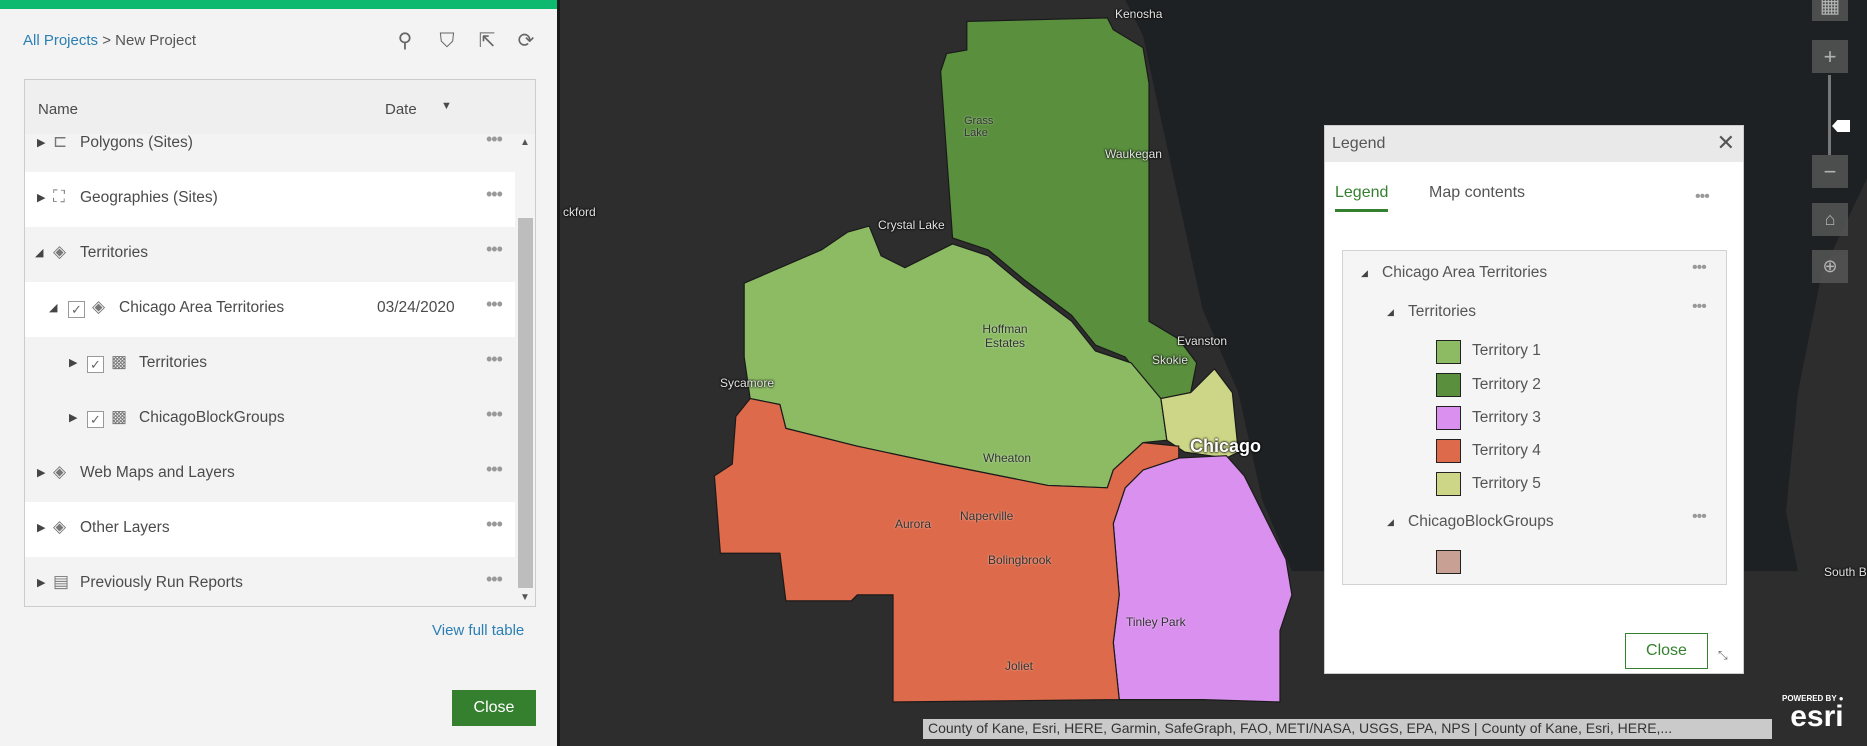 This screenshot has height=746, width=1867. Describe the element at coordinates (525, 142) in the screenshot. I see `scroll-up-icon: ▲` at that location.